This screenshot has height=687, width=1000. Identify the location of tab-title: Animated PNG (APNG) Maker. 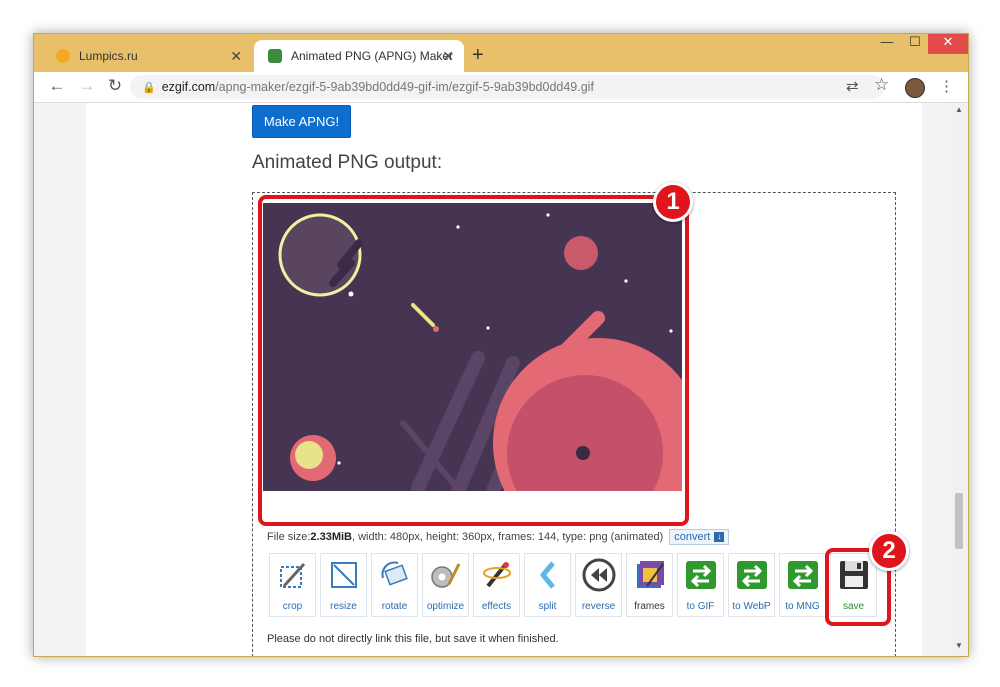
(372, 56).